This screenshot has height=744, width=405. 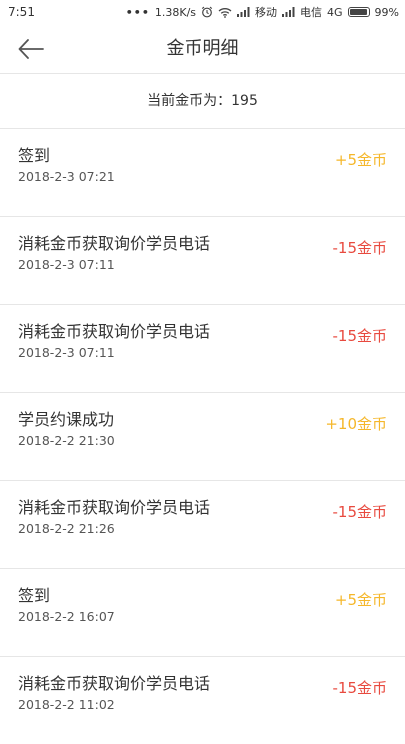 I want to click on list-item: 学员约课成功 2018-2-2 21:30 +10金币, so click(x=202, y=436).